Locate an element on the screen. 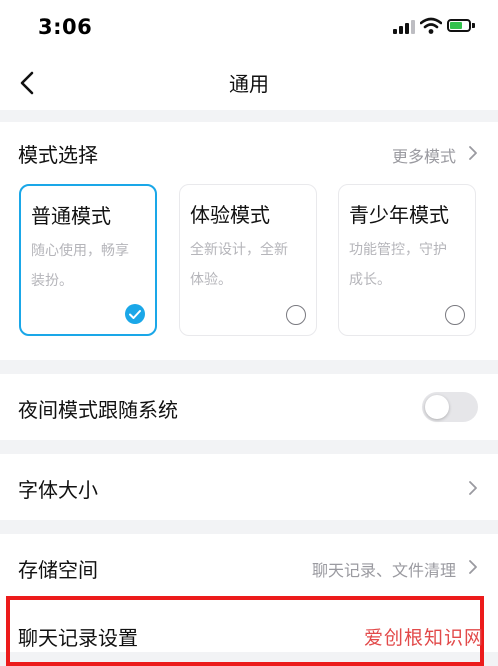  mode-description: 随心使用，畅享 装扮。 is located at coordinates (80, 266).